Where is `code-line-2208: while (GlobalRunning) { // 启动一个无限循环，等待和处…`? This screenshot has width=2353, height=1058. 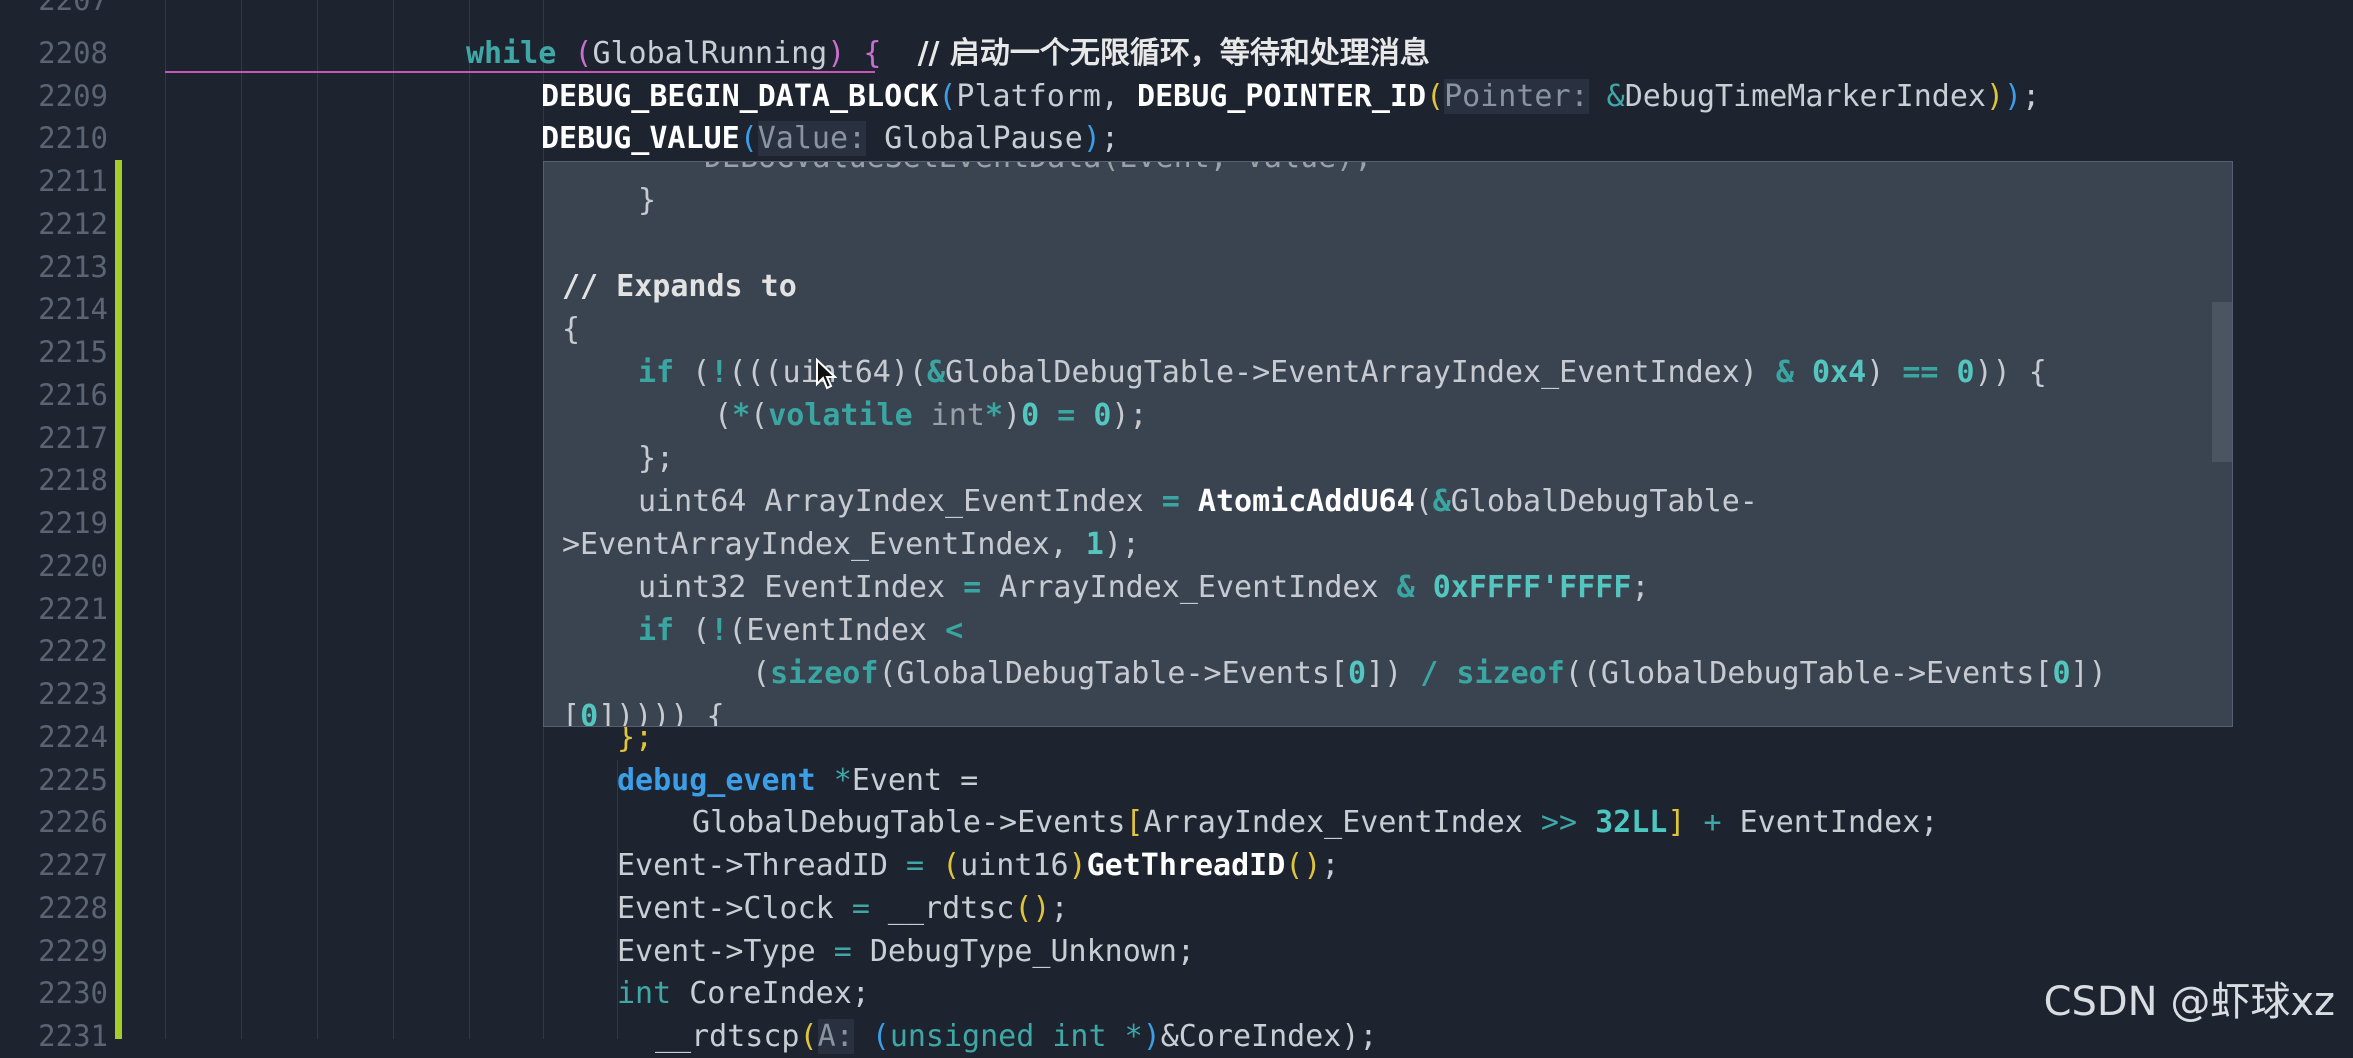
code-line-2208: while (GlobalRunning) { // 启动一个无限循环，等待和处… is located at coordinates (948, 53).